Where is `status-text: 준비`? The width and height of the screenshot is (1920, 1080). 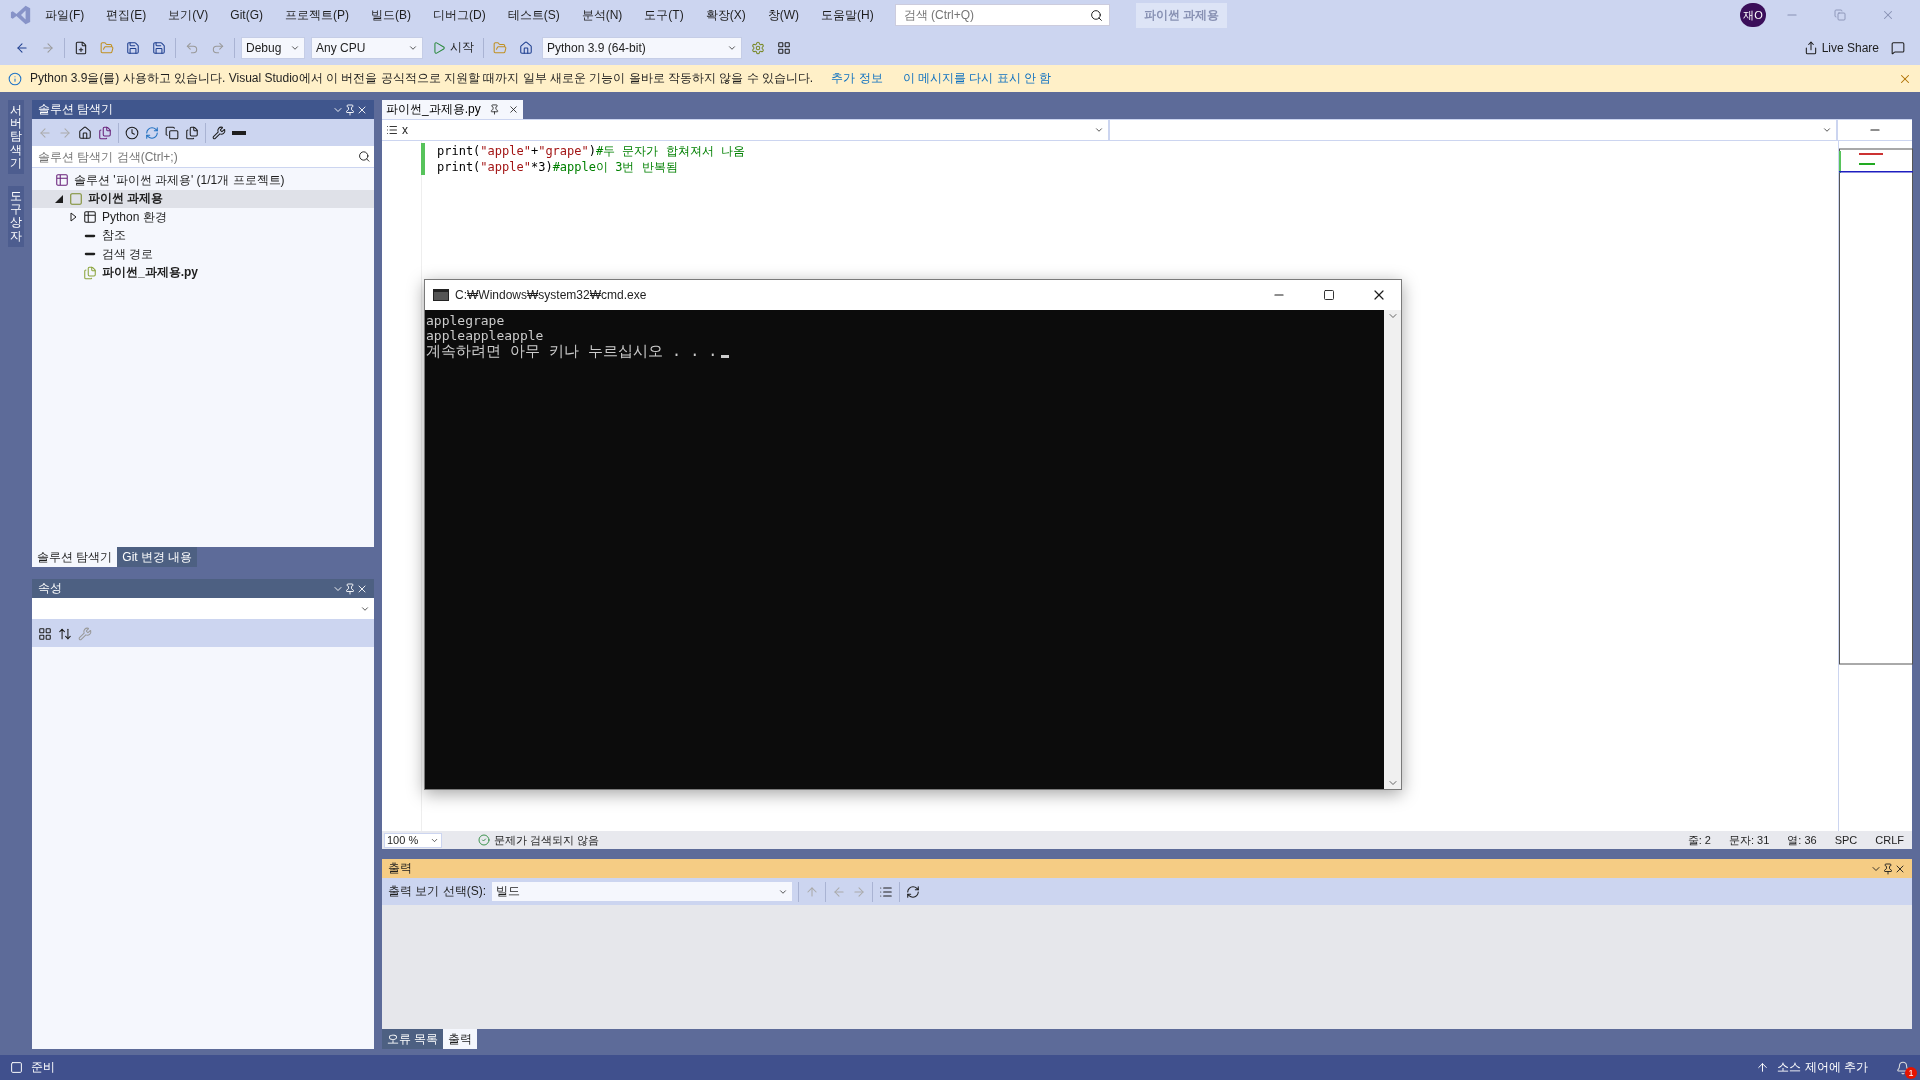 status-text: 준비 is located at coordinates (43, 1067).